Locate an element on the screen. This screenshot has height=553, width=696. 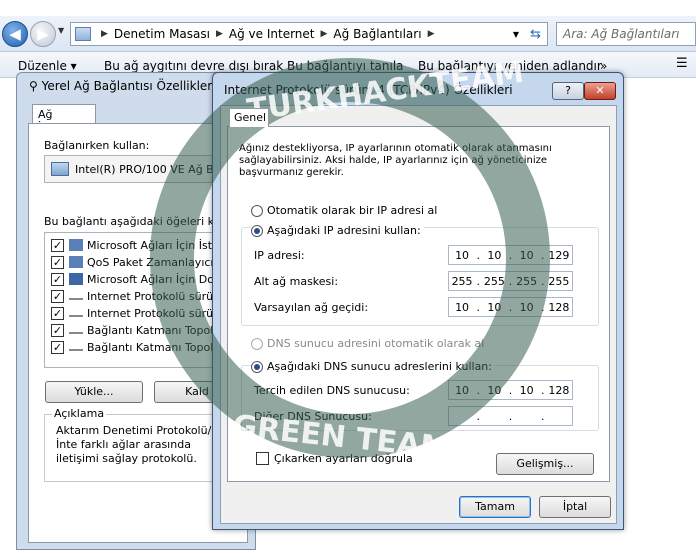
ok-button: Tamam is located at coordinates (495, 507).